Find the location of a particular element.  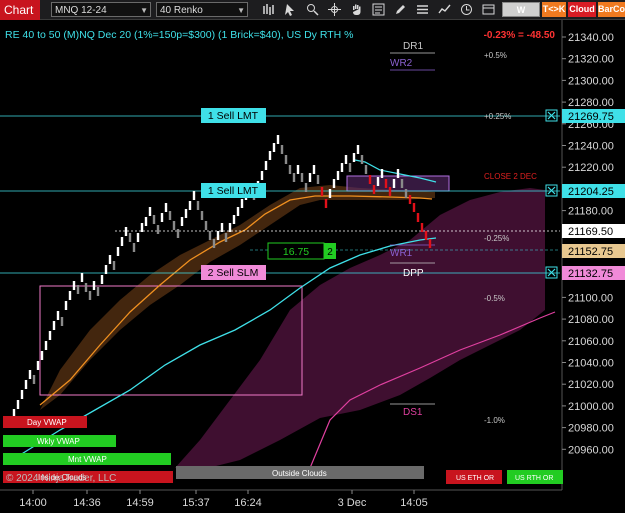

zoom-icon is located at coordinates (312, 9).